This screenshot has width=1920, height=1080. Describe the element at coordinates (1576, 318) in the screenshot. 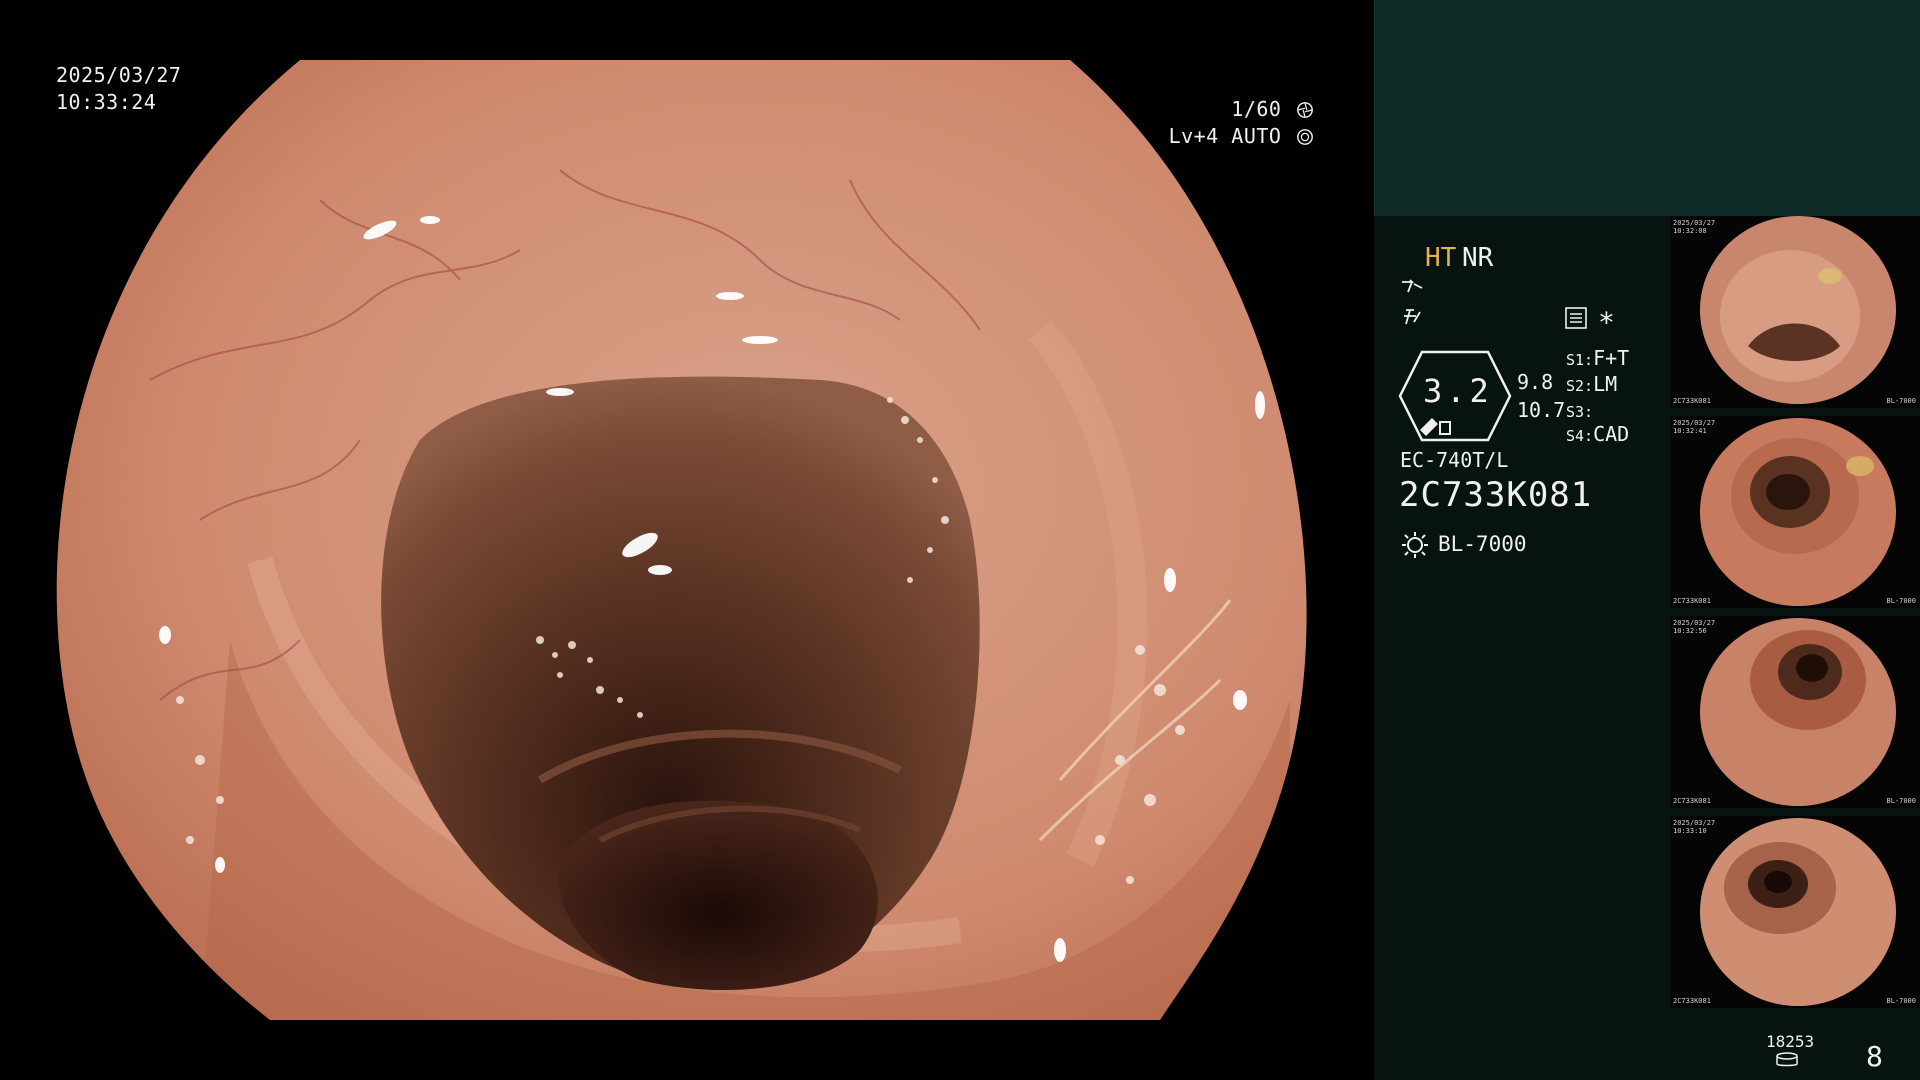

I see `settings-list-icon` at that location.